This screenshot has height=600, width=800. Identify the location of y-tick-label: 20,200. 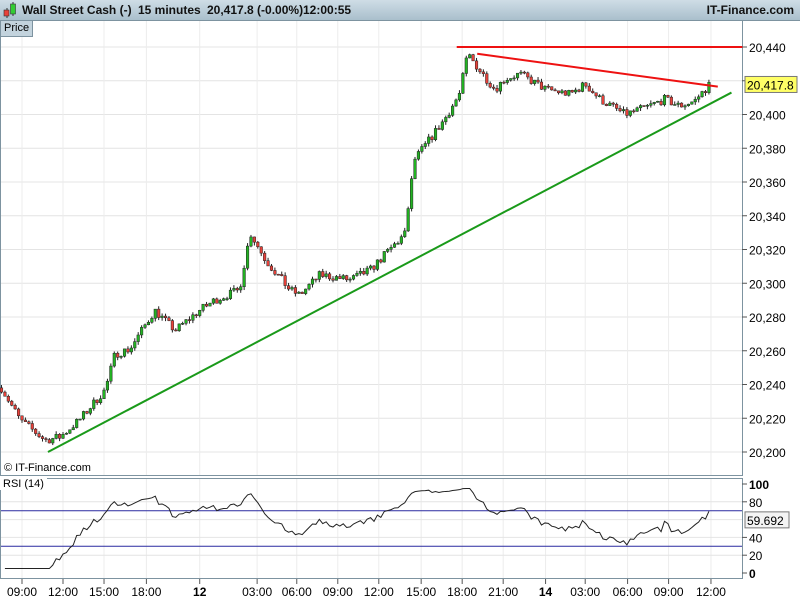
(767, 453).